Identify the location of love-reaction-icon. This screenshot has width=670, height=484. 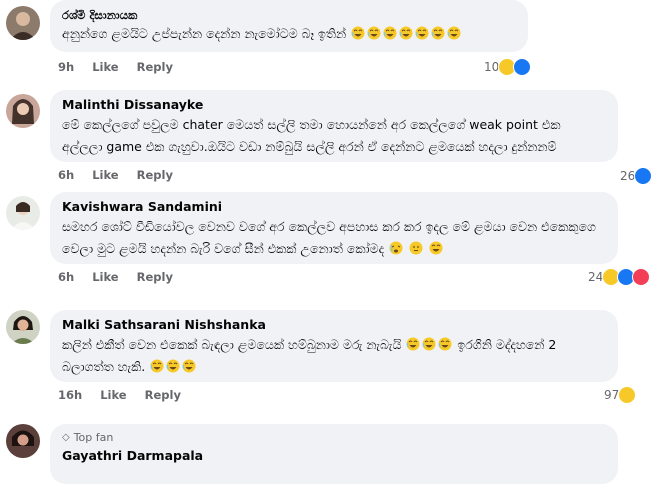
(641, 277).